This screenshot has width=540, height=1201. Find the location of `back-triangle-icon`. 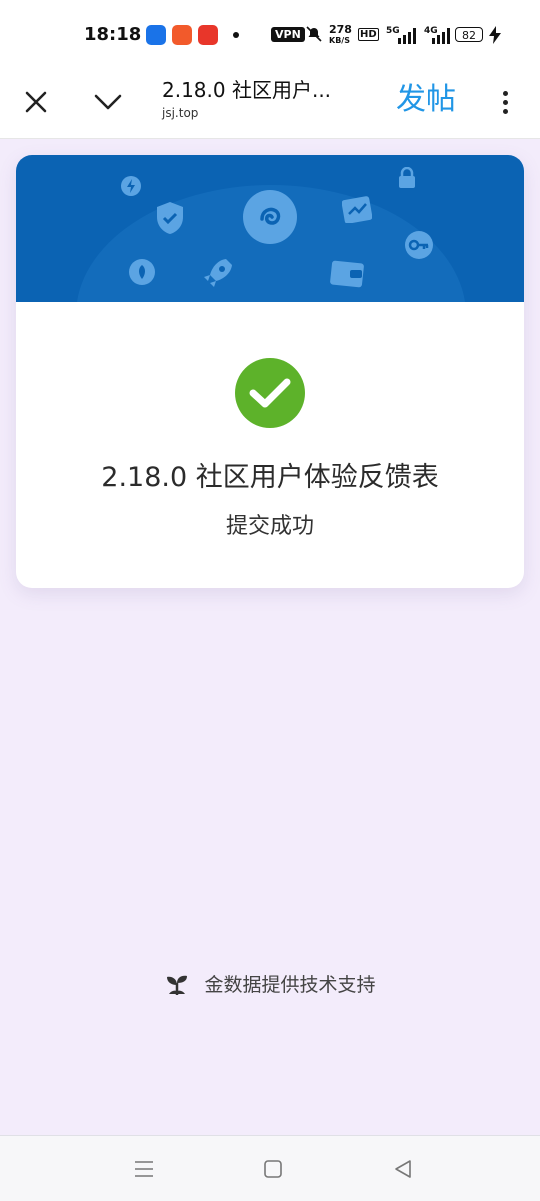

back-triangle-icon is located at coordinates (403, 1169).